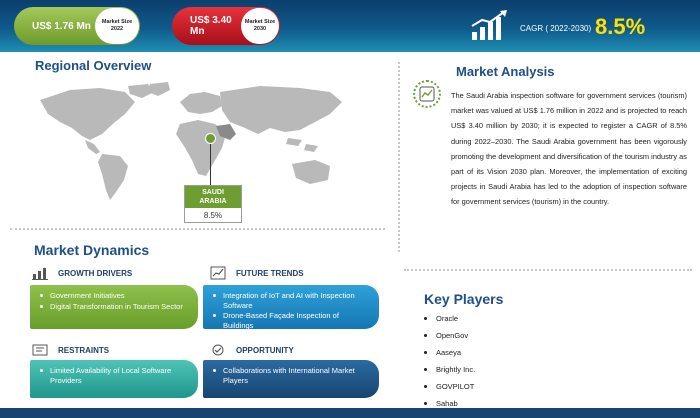  I want to click on region-name-line1: SAUDI, so click(213, 192).